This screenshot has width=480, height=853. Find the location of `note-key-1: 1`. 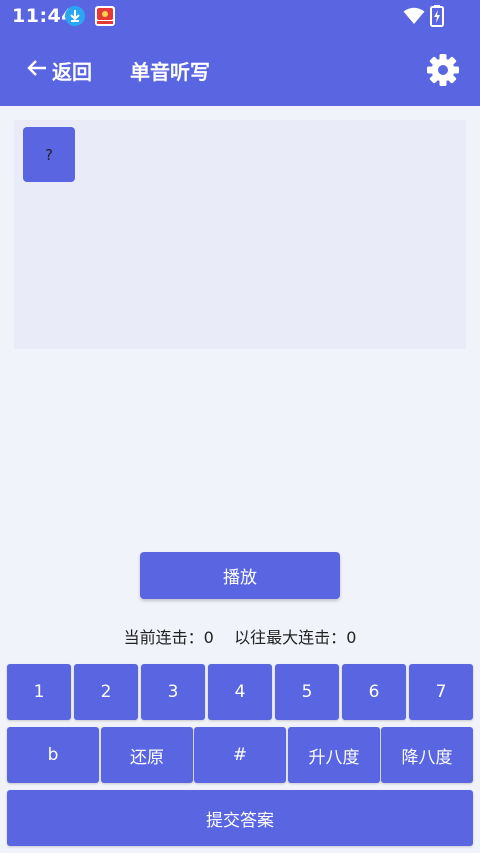

note-key-1: 1 is located at coordinates (39, 692).